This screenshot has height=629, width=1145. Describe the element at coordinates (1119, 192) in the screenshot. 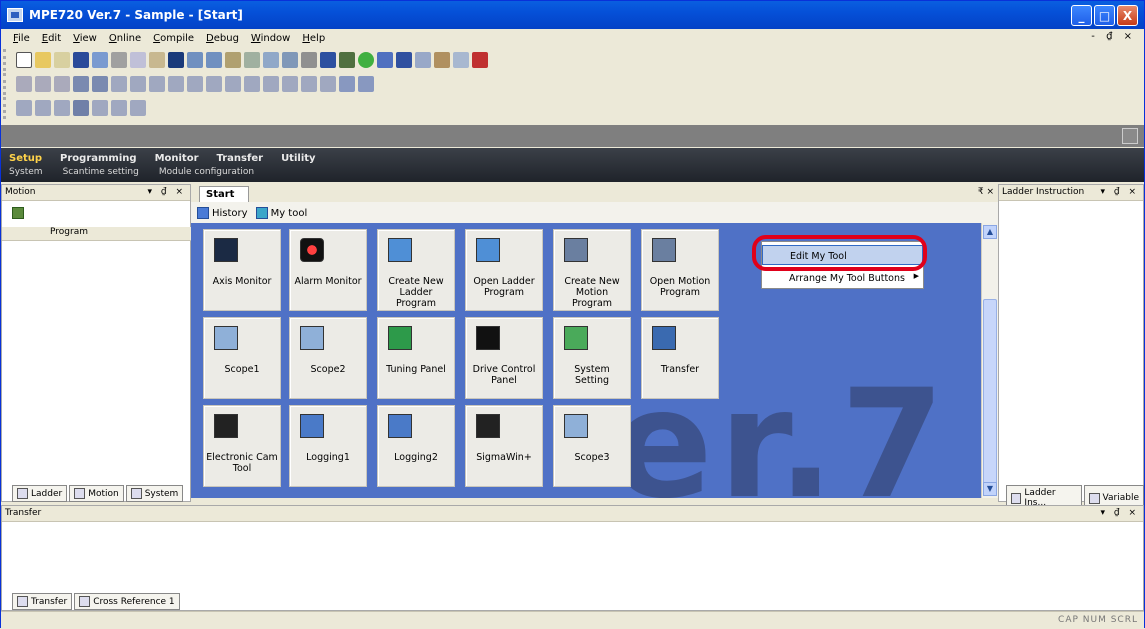

I see `ladder-instruction-controls: ▾ ₫ ×` at that location.